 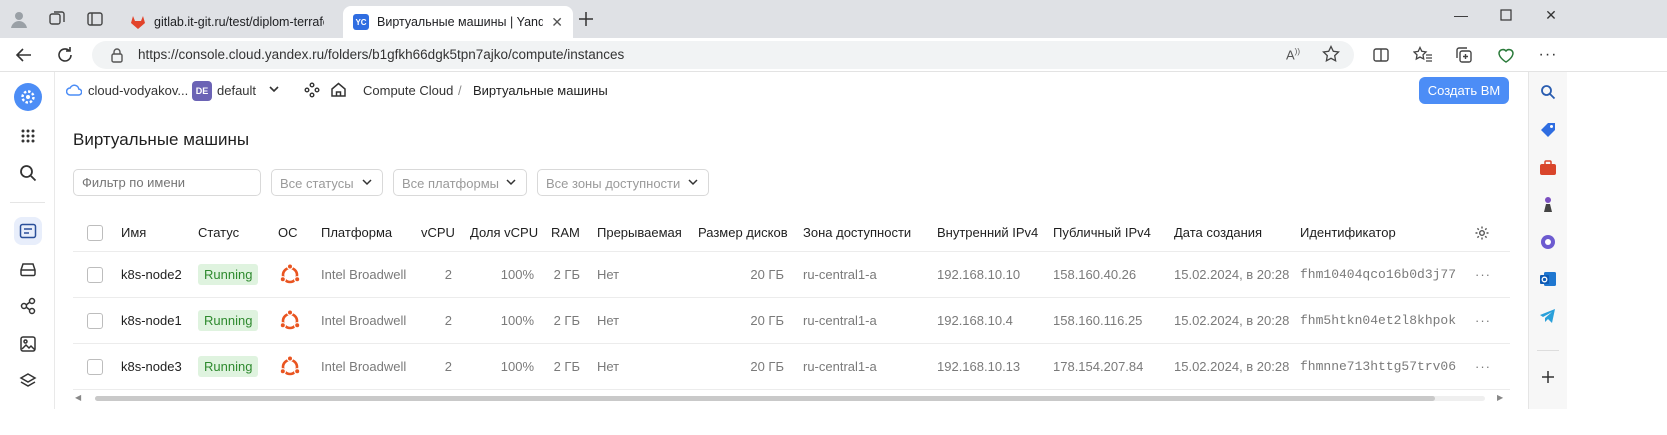 I want to click on maximize-icon, so click(x=1506, y=15).